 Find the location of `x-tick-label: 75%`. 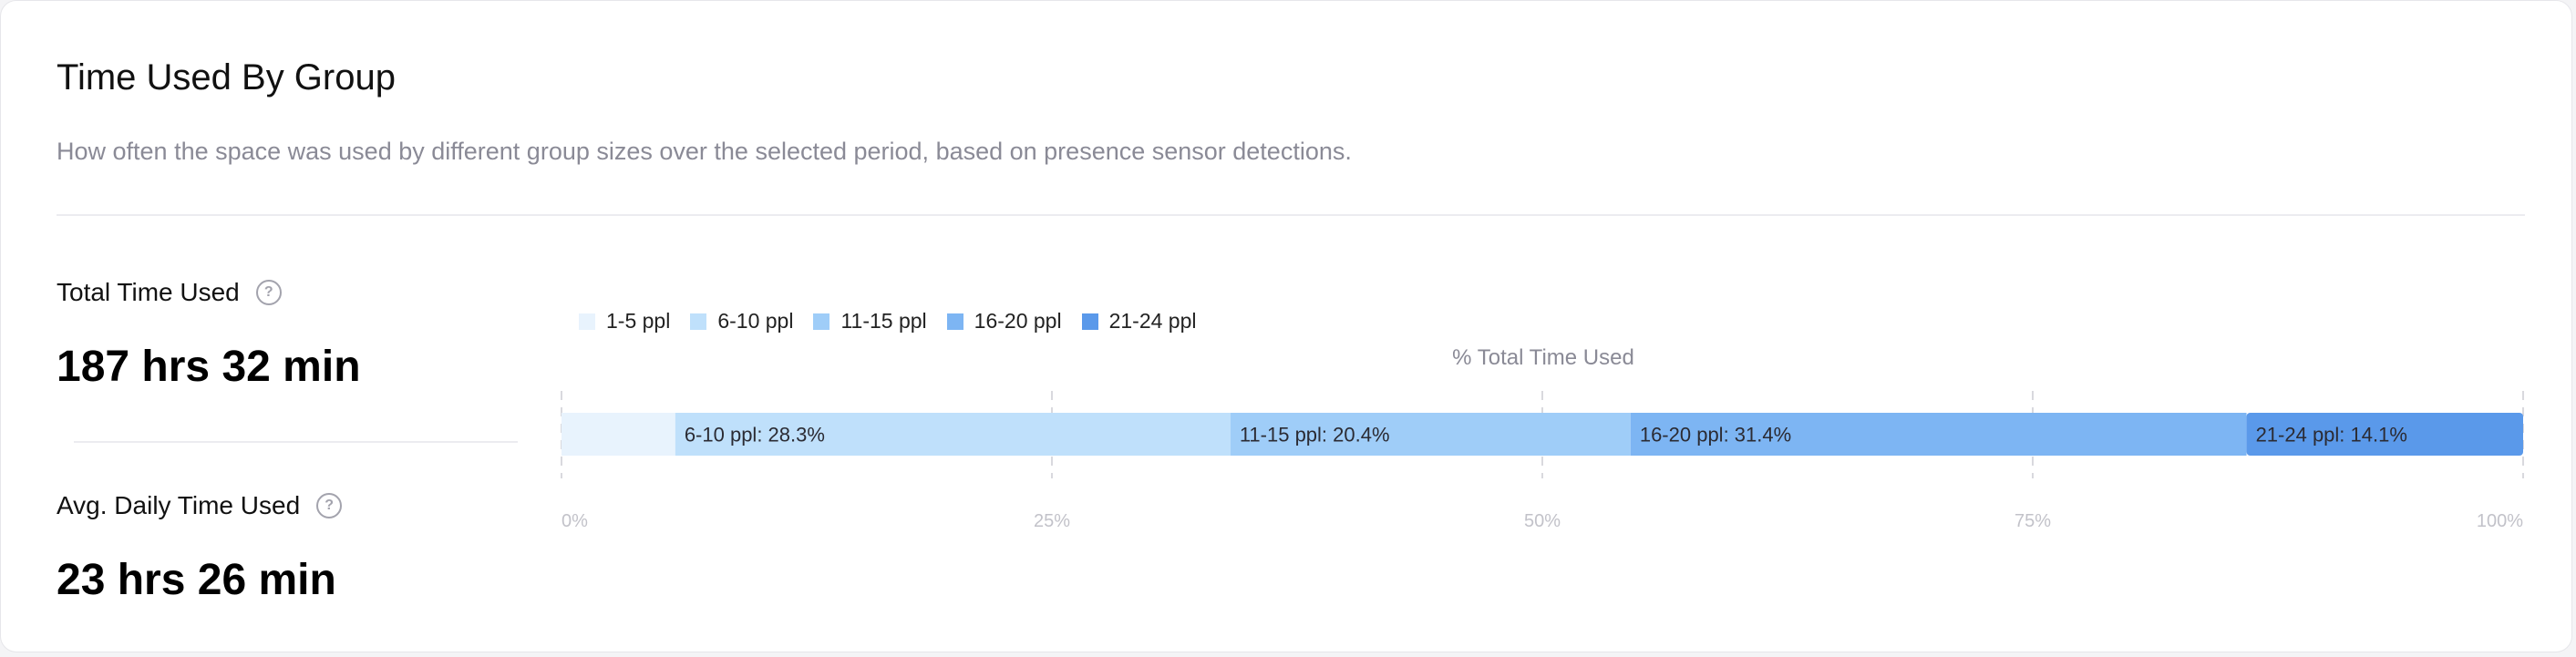

x-tick-label: 75% is located at coordinates (2032, 521).